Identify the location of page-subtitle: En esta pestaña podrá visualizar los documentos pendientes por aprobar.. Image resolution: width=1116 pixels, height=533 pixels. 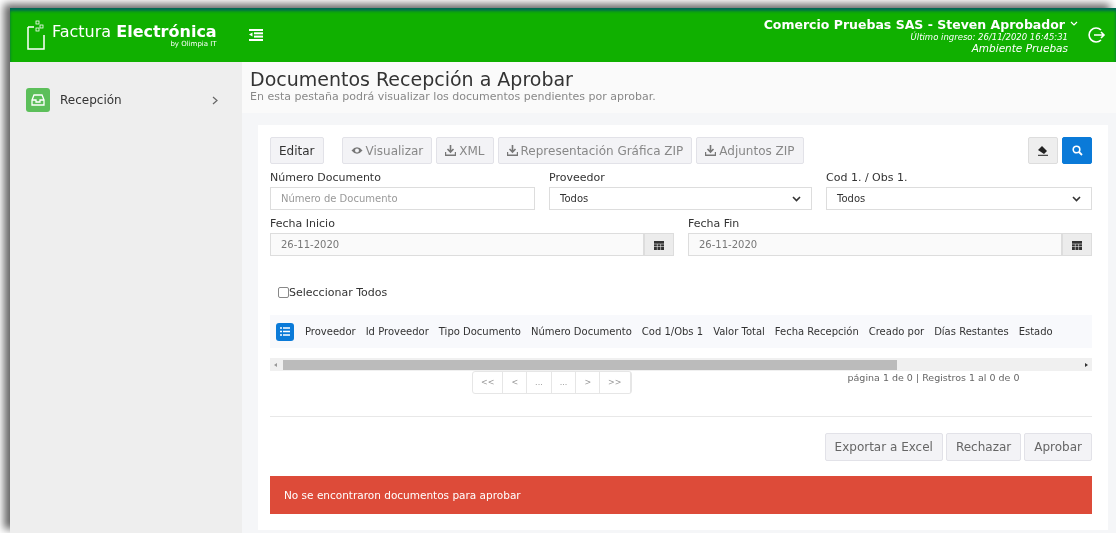
(453, 96).